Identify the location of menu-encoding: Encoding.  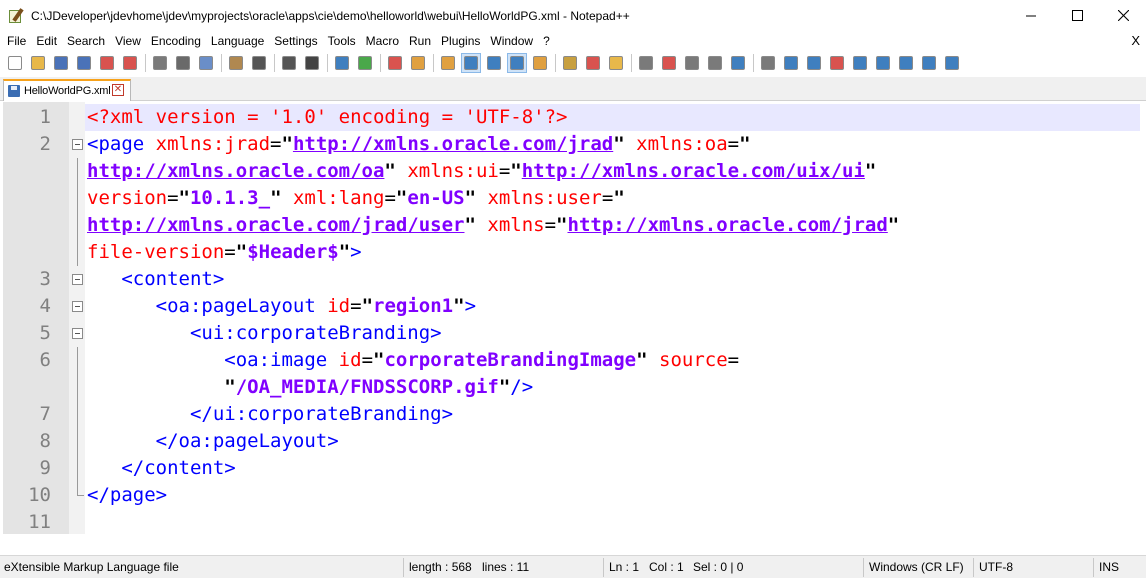
(176, 41).